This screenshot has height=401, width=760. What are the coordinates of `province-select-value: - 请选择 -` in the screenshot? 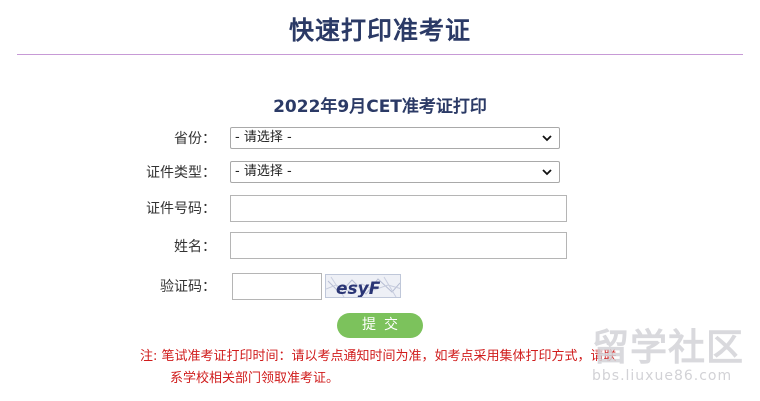 It's located at (263, 137).